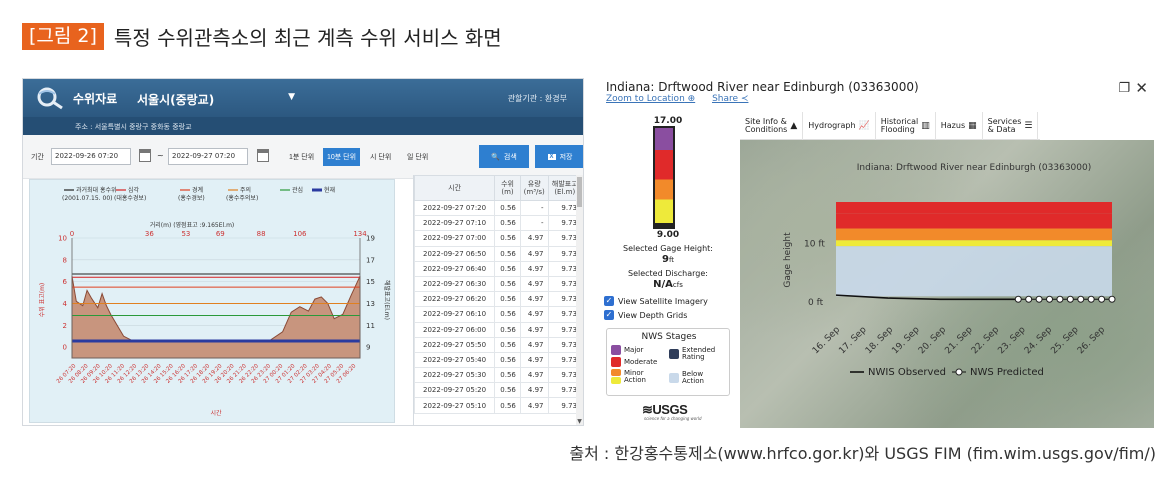 The image size is (1174, 479). I want to click on table-cell: 0.56, so click(507, 375).